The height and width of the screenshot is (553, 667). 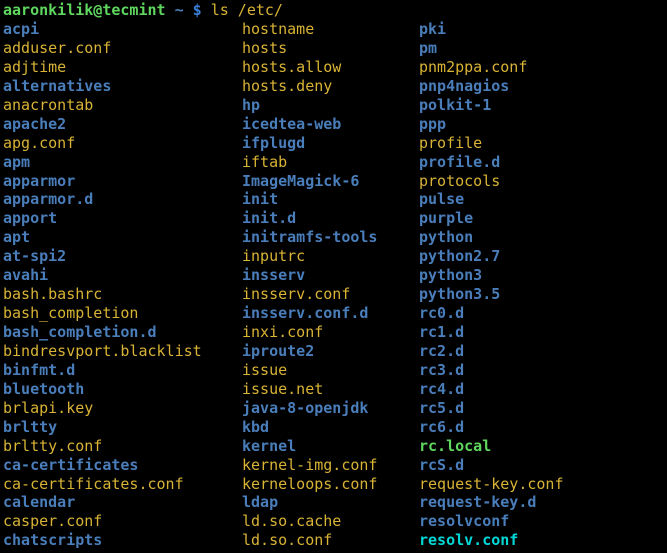 What do you see at coordinates (39, 180) in the screenshot?
I see `ls-entry-dir: apparmor` at bounding box center [39, 180].